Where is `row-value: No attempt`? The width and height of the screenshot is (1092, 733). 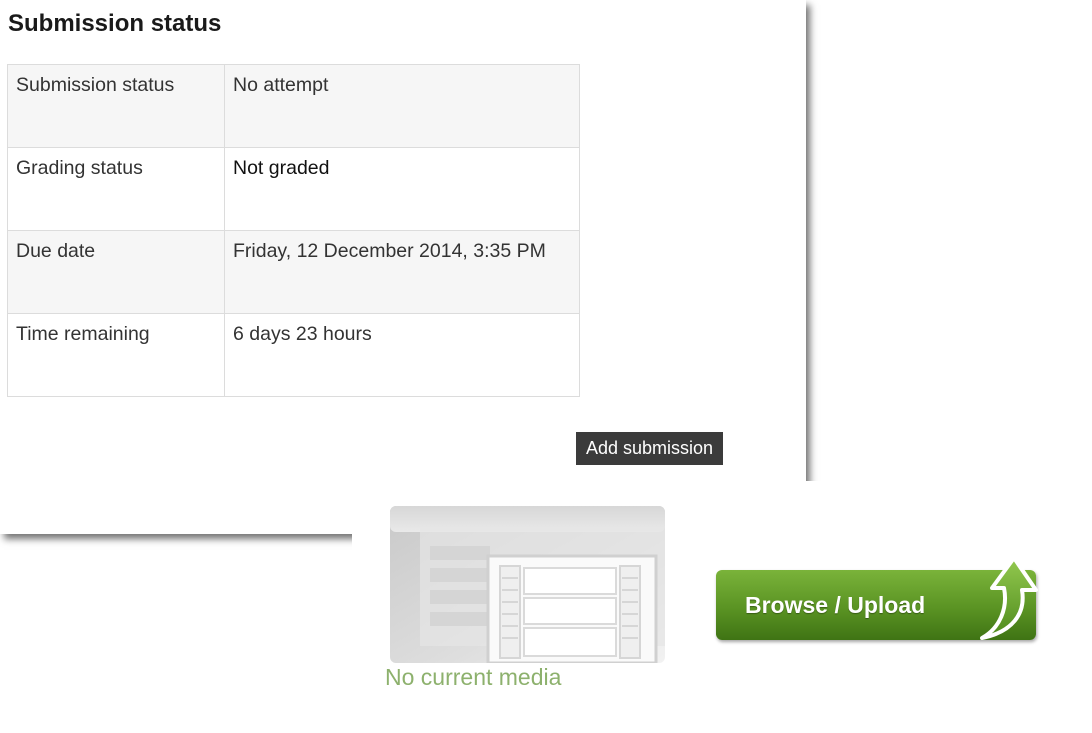
row-value: No attempt is located at coordinates (402, 106).